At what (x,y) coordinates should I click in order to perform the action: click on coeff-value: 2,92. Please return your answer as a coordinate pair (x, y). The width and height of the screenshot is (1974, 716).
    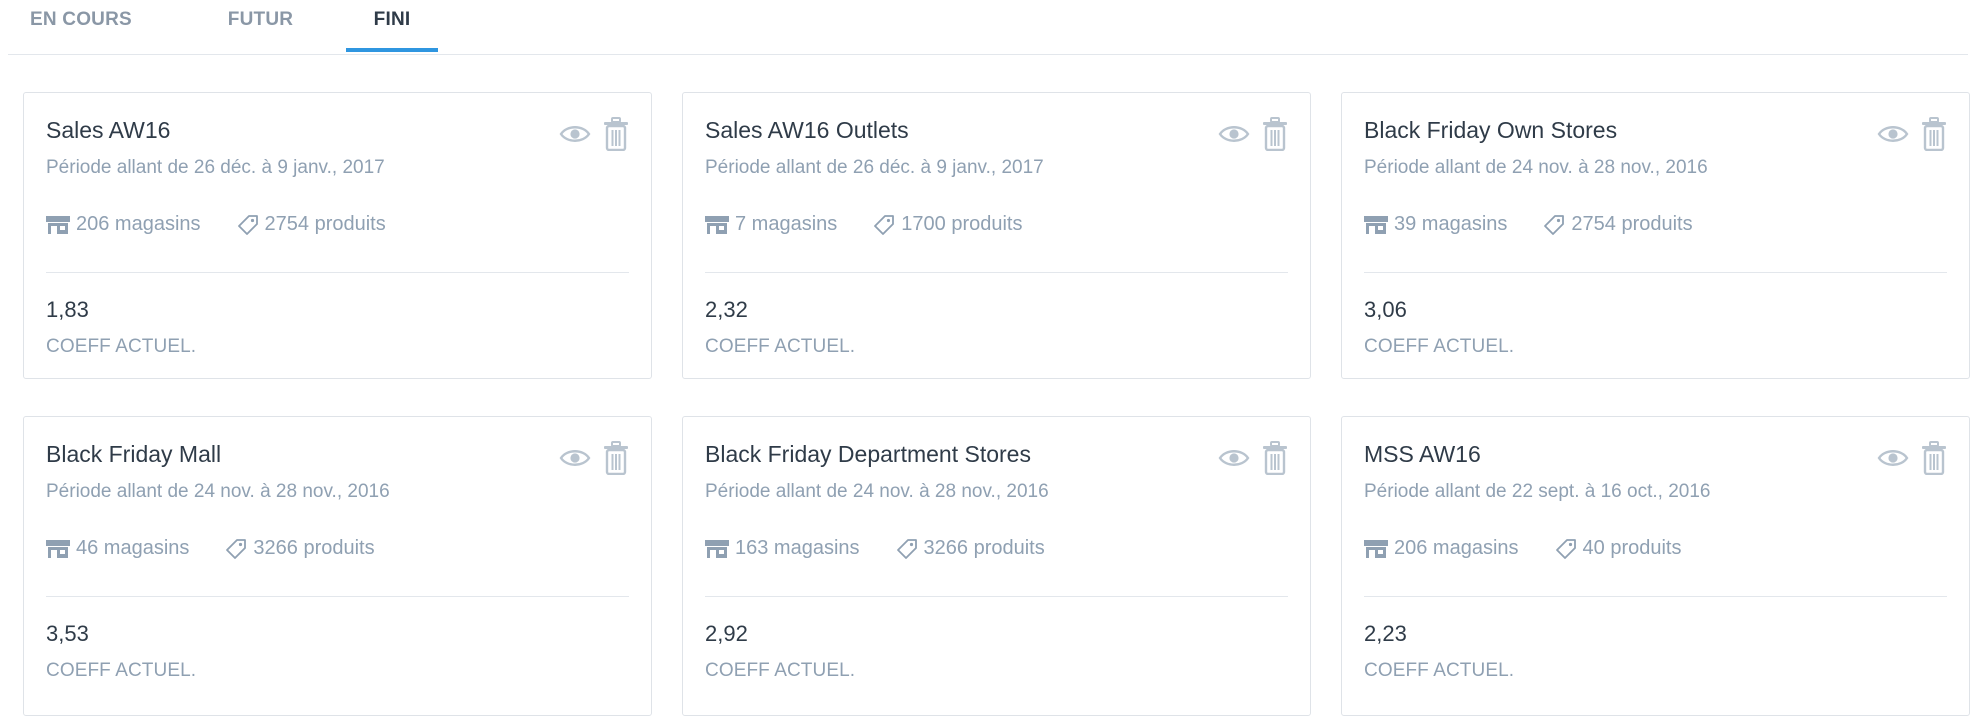
    Looking at the image, I should click on (726, 633).